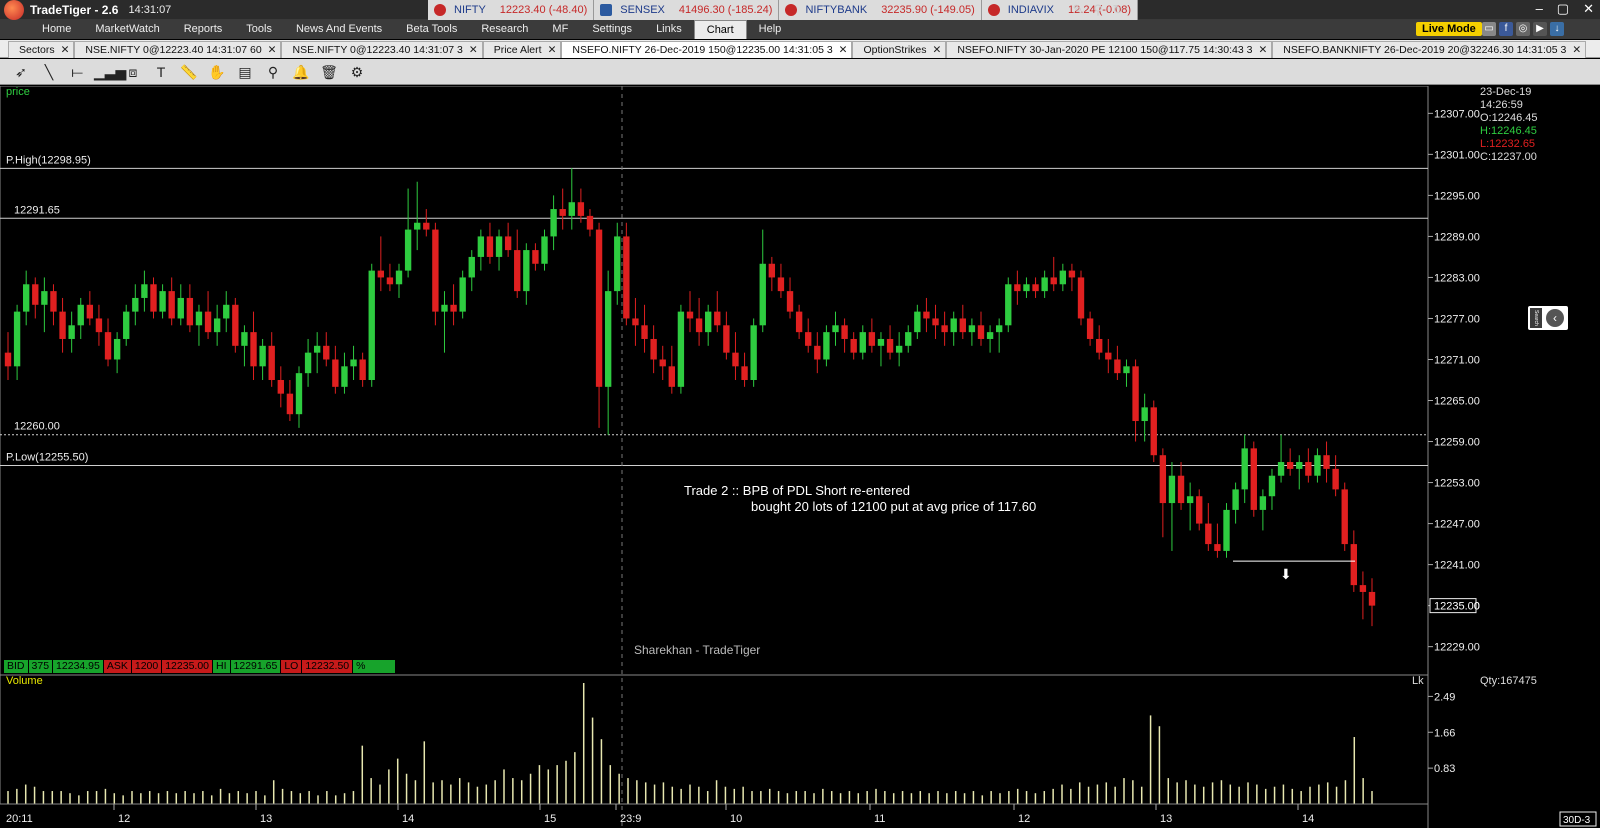 This screenshot has width=1600, height=828. I want to click on menu-chart: Chart, so click(720, 29).